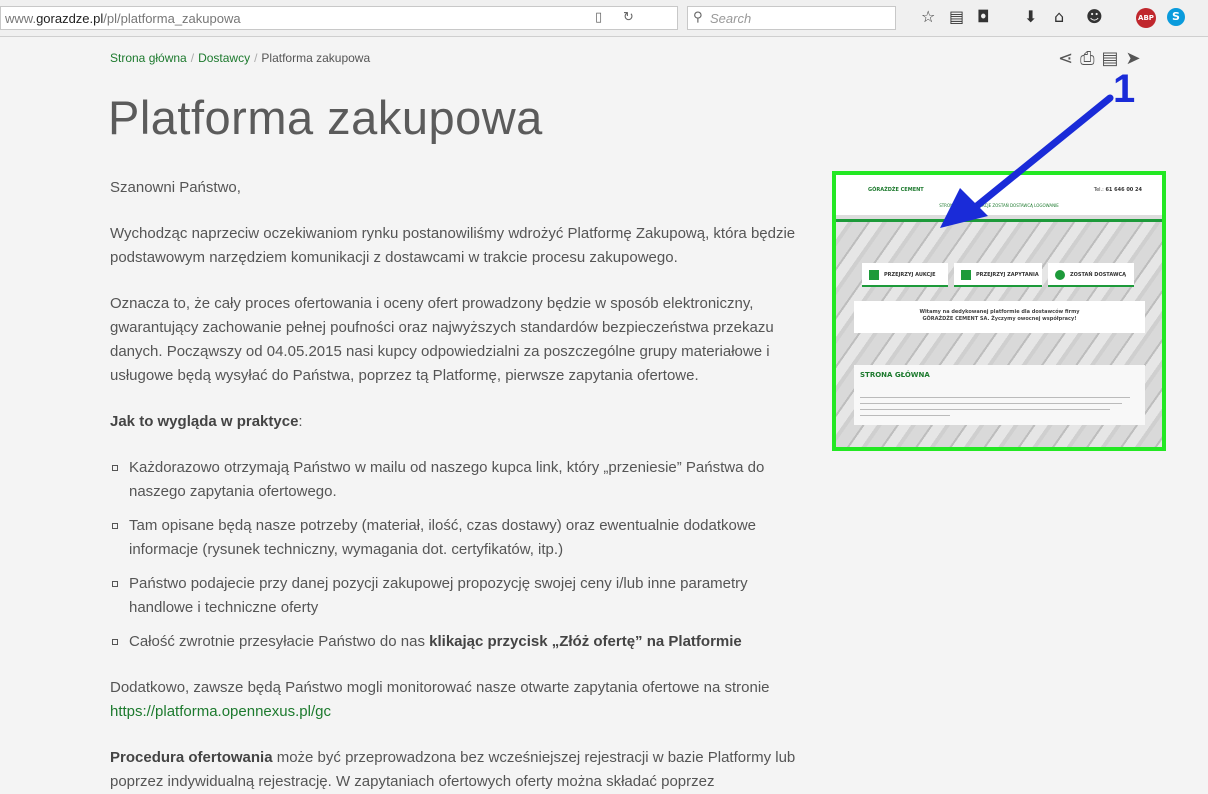  Describe the element at coordinates (1094, 17) in the screenshot. I see `chat-icon: ☻` at that location.